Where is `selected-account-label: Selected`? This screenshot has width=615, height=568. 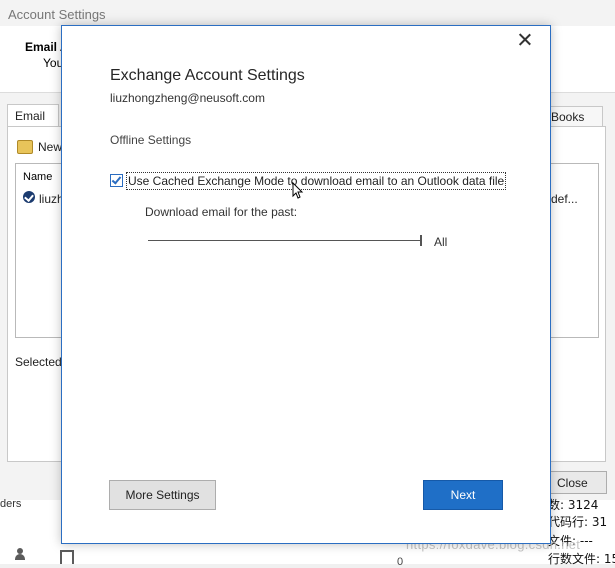 selected-account-label: Selected is located at coordinates (38, 362).